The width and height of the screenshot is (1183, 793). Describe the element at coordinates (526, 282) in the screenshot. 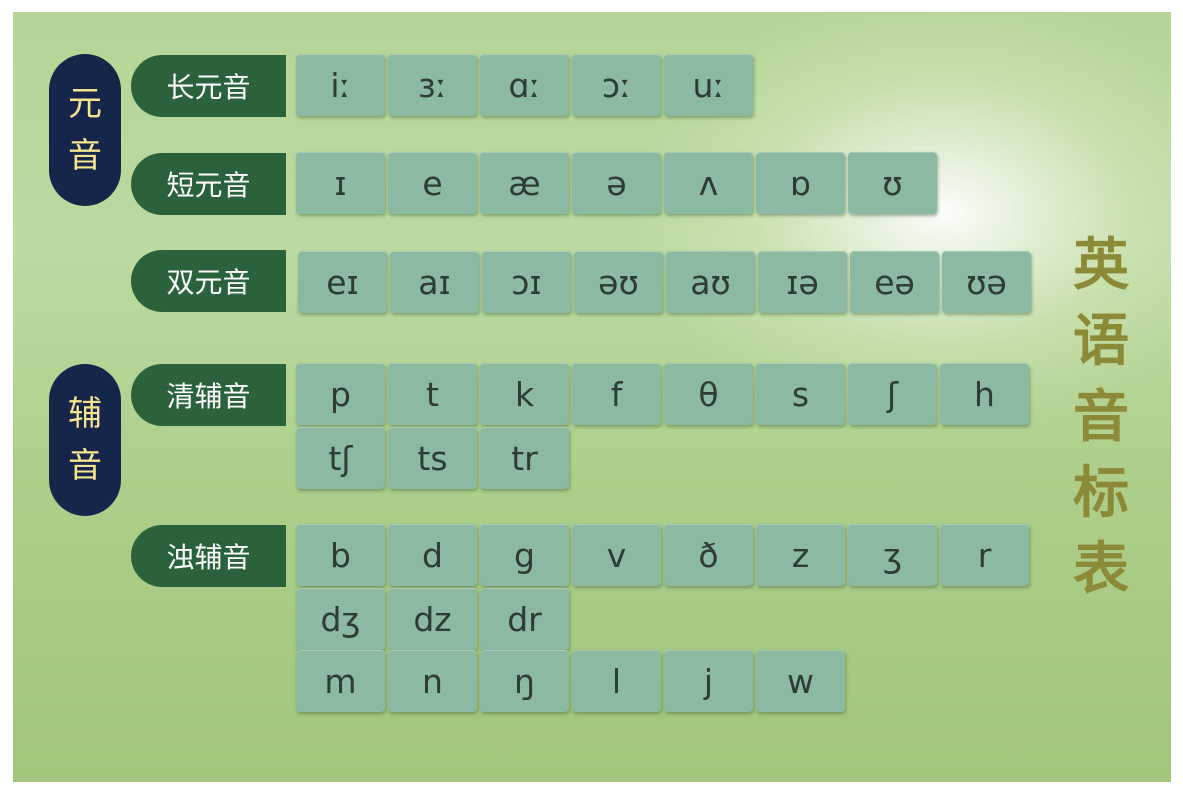

I see `diphthong-tile: ɔɪ` at that location.